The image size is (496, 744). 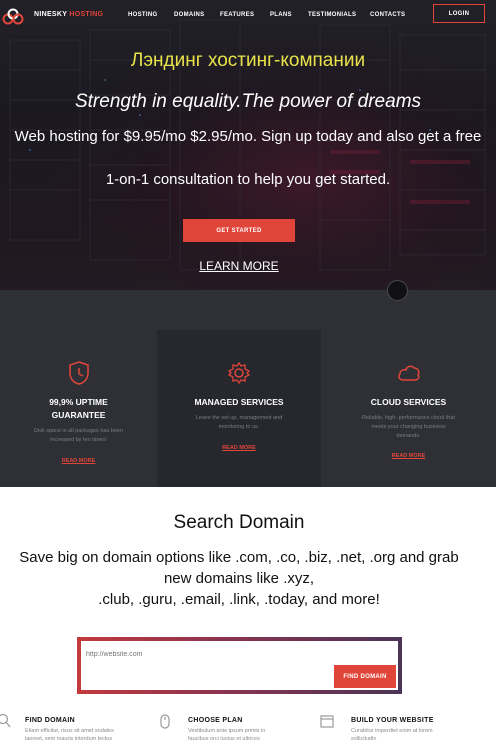 What do you see at coordinates (364, 739) in the screenshot?
I see `step-desc-line2: sollicitudin` at bounding box center [364, 739].